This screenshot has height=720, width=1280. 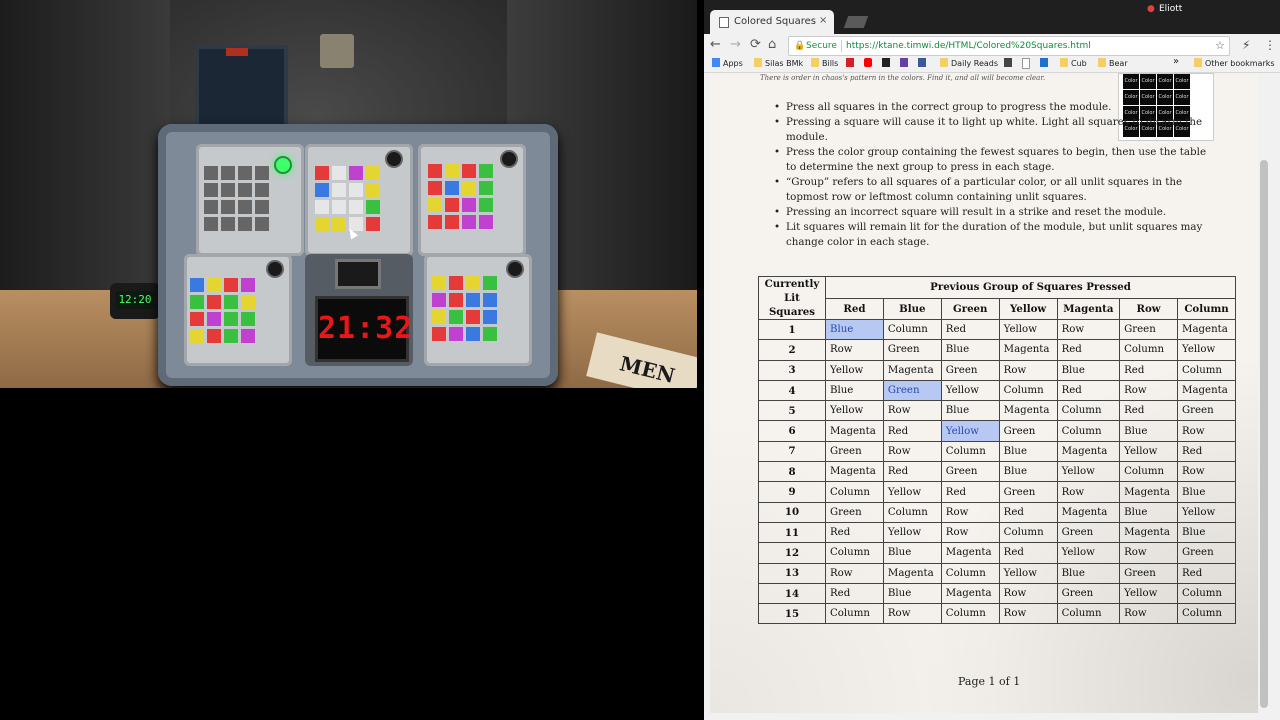 What do you see at coordinates (851, 63) in the screenshot?
I see `bookmark-netflix` at bounding box center [851, 63].